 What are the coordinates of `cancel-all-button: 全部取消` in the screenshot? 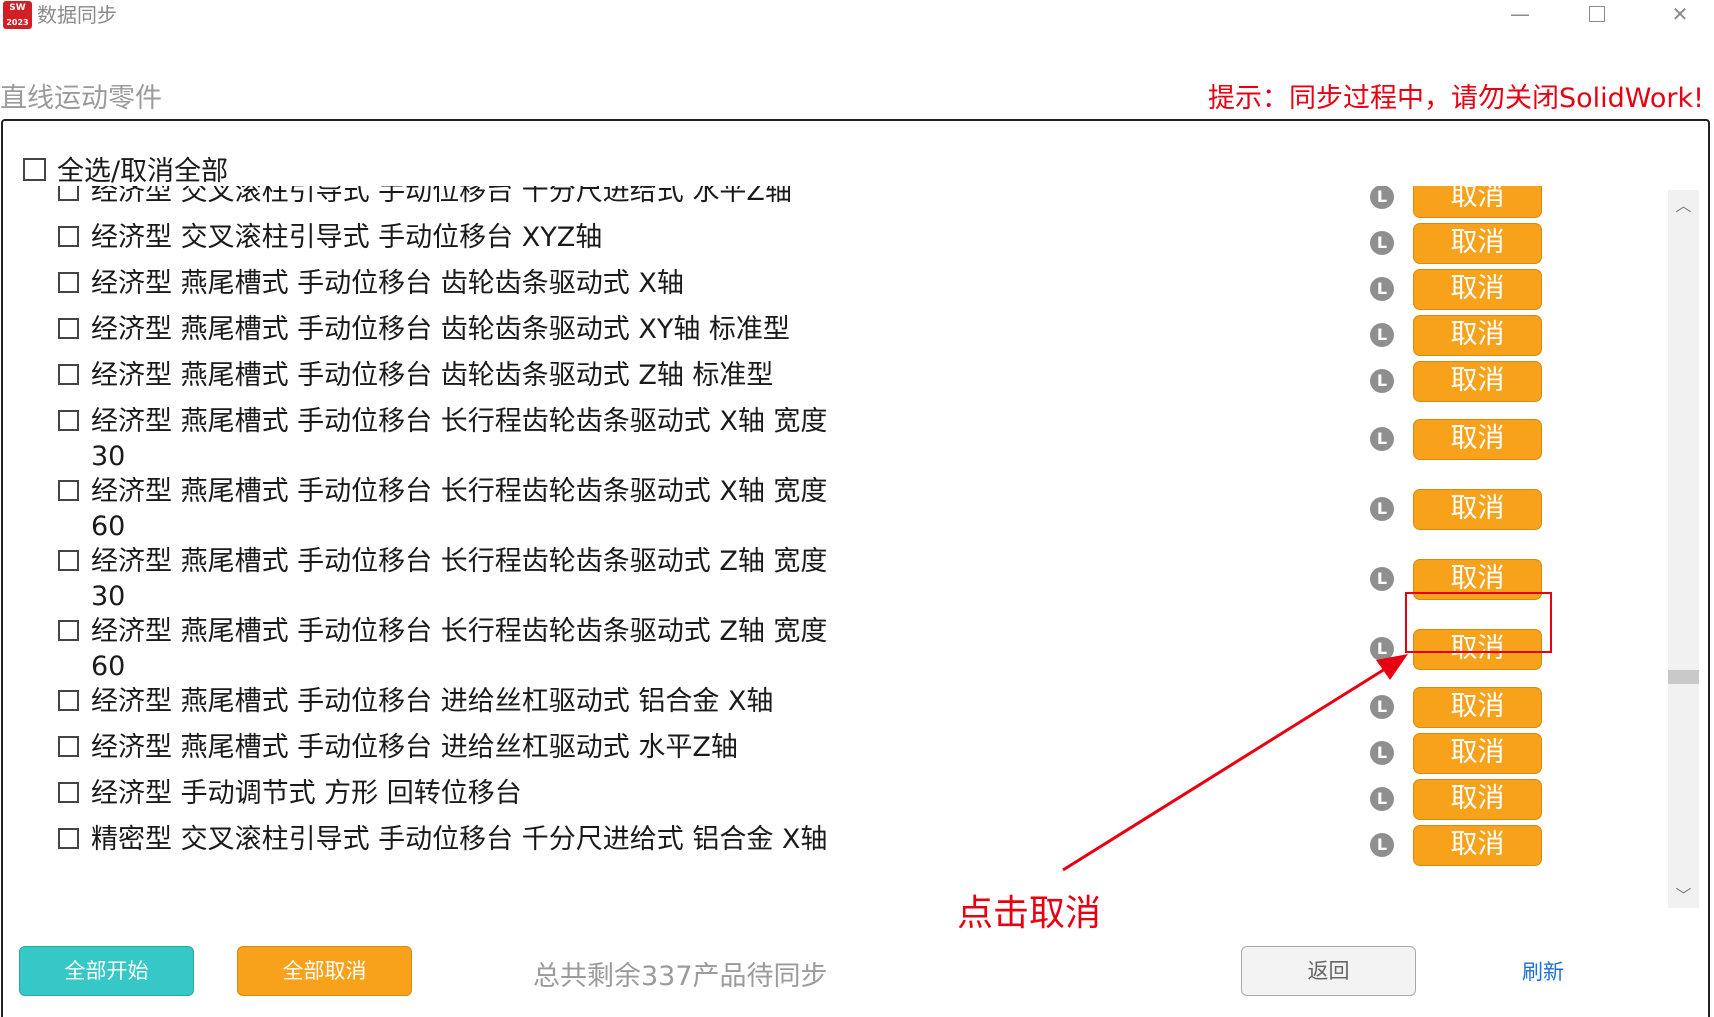 It's located at (324, 971).